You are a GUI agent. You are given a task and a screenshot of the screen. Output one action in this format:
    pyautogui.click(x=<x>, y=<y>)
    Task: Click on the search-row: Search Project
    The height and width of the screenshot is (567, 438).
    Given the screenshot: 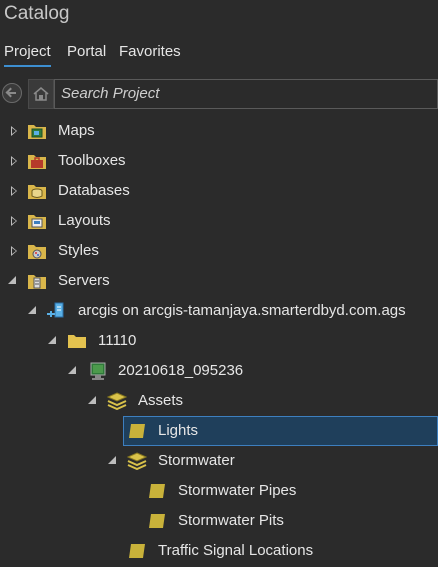 What is the action you would take?
    pyautogui.click(x=219, y=94)
    